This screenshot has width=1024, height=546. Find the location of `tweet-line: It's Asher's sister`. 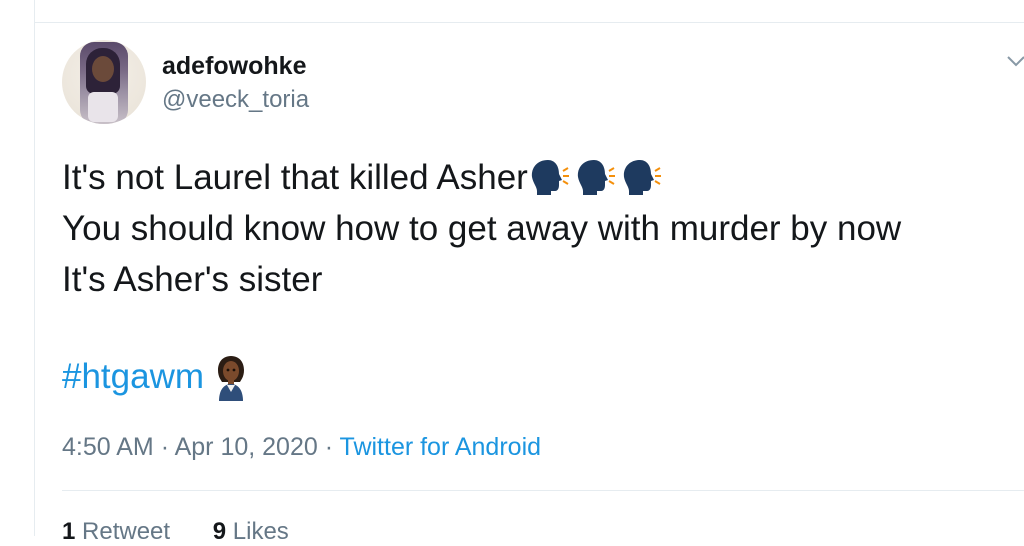

tweet-line: It's Asher's sister is located at coordinates (192, 279).